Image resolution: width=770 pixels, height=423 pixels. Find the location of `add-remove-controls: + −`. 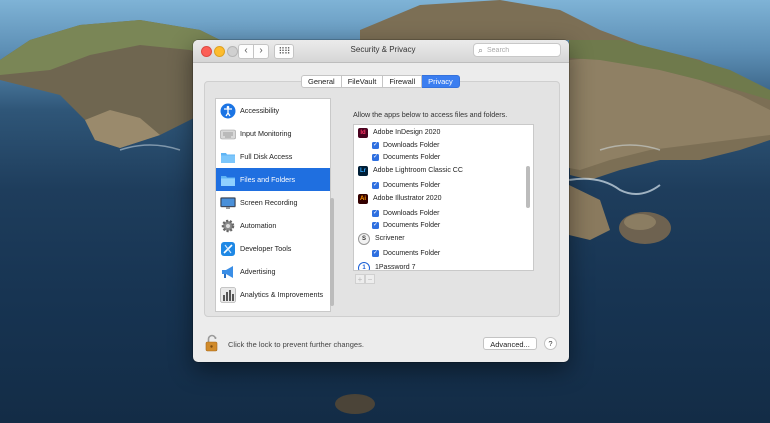

add-remove-controls: + − is located at coordinates (365, 279).